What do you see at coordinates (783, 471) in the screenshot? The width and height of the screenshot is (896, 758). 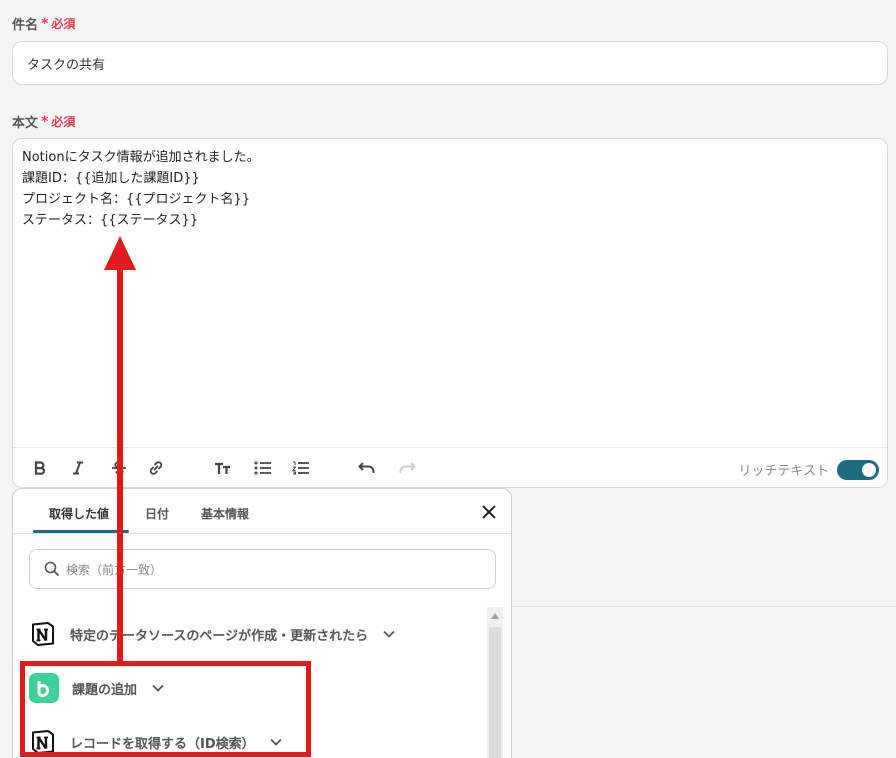 I see `rich-text-label: リッチテキスト` at bounding box center [783, 471].